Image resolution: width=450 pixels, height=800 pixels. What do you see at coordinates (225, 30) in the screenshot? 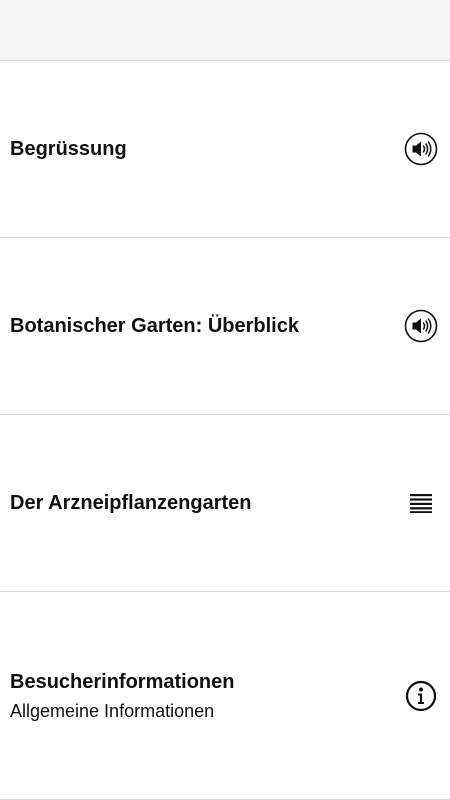
I see `top-bar` at bounding box center [225, 30].